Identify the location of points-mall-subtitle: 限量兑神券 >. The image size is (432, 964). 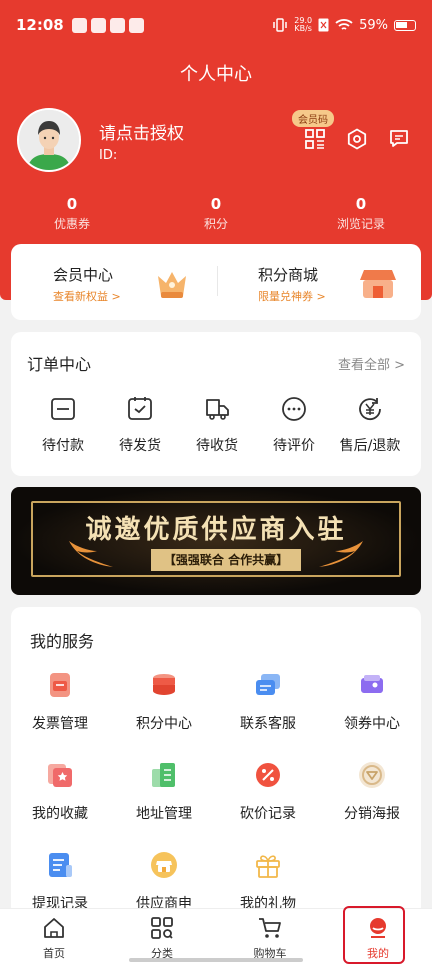
(292, 296).